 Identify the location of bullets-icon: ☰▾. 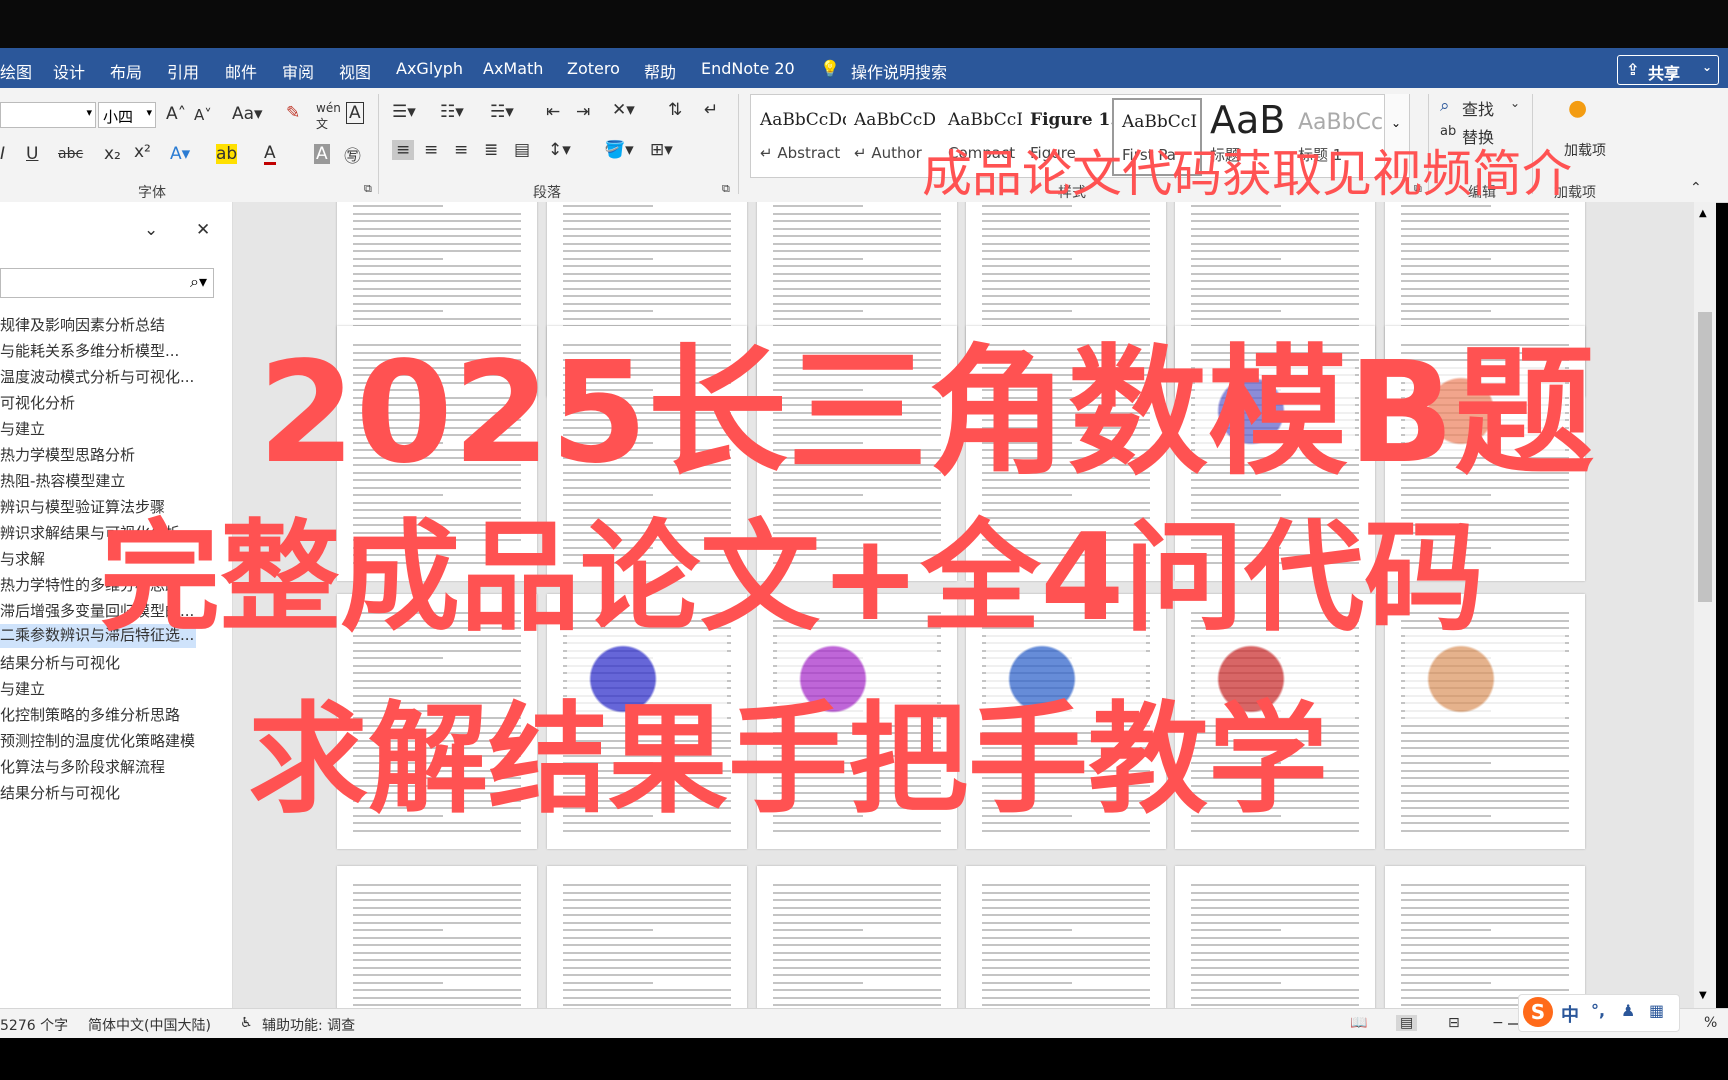
(404, 112).